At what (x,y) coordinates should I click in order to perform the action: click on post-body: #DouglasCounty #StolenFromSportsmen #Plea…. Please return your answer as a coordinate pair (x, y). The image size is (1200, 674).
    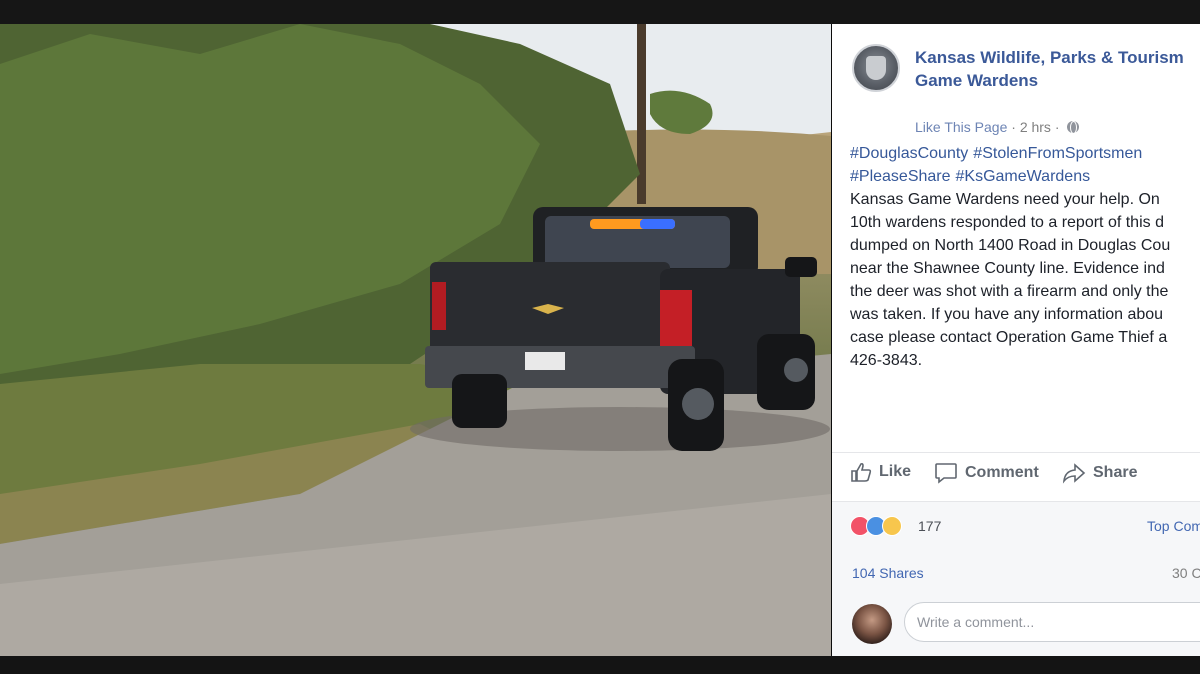
    Looking at the image, I should click on (1025, 257).